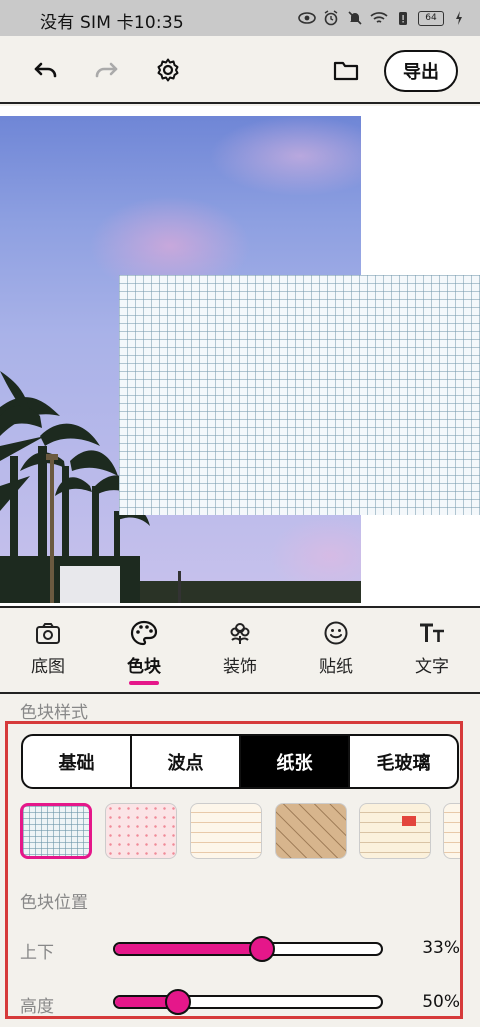 This screenshot has width=480, height=1027. What do you see at coordinates (37, 1007) in the screenshot?
I see `slider-label-height: 高度` at bounding box center [37, 1007].